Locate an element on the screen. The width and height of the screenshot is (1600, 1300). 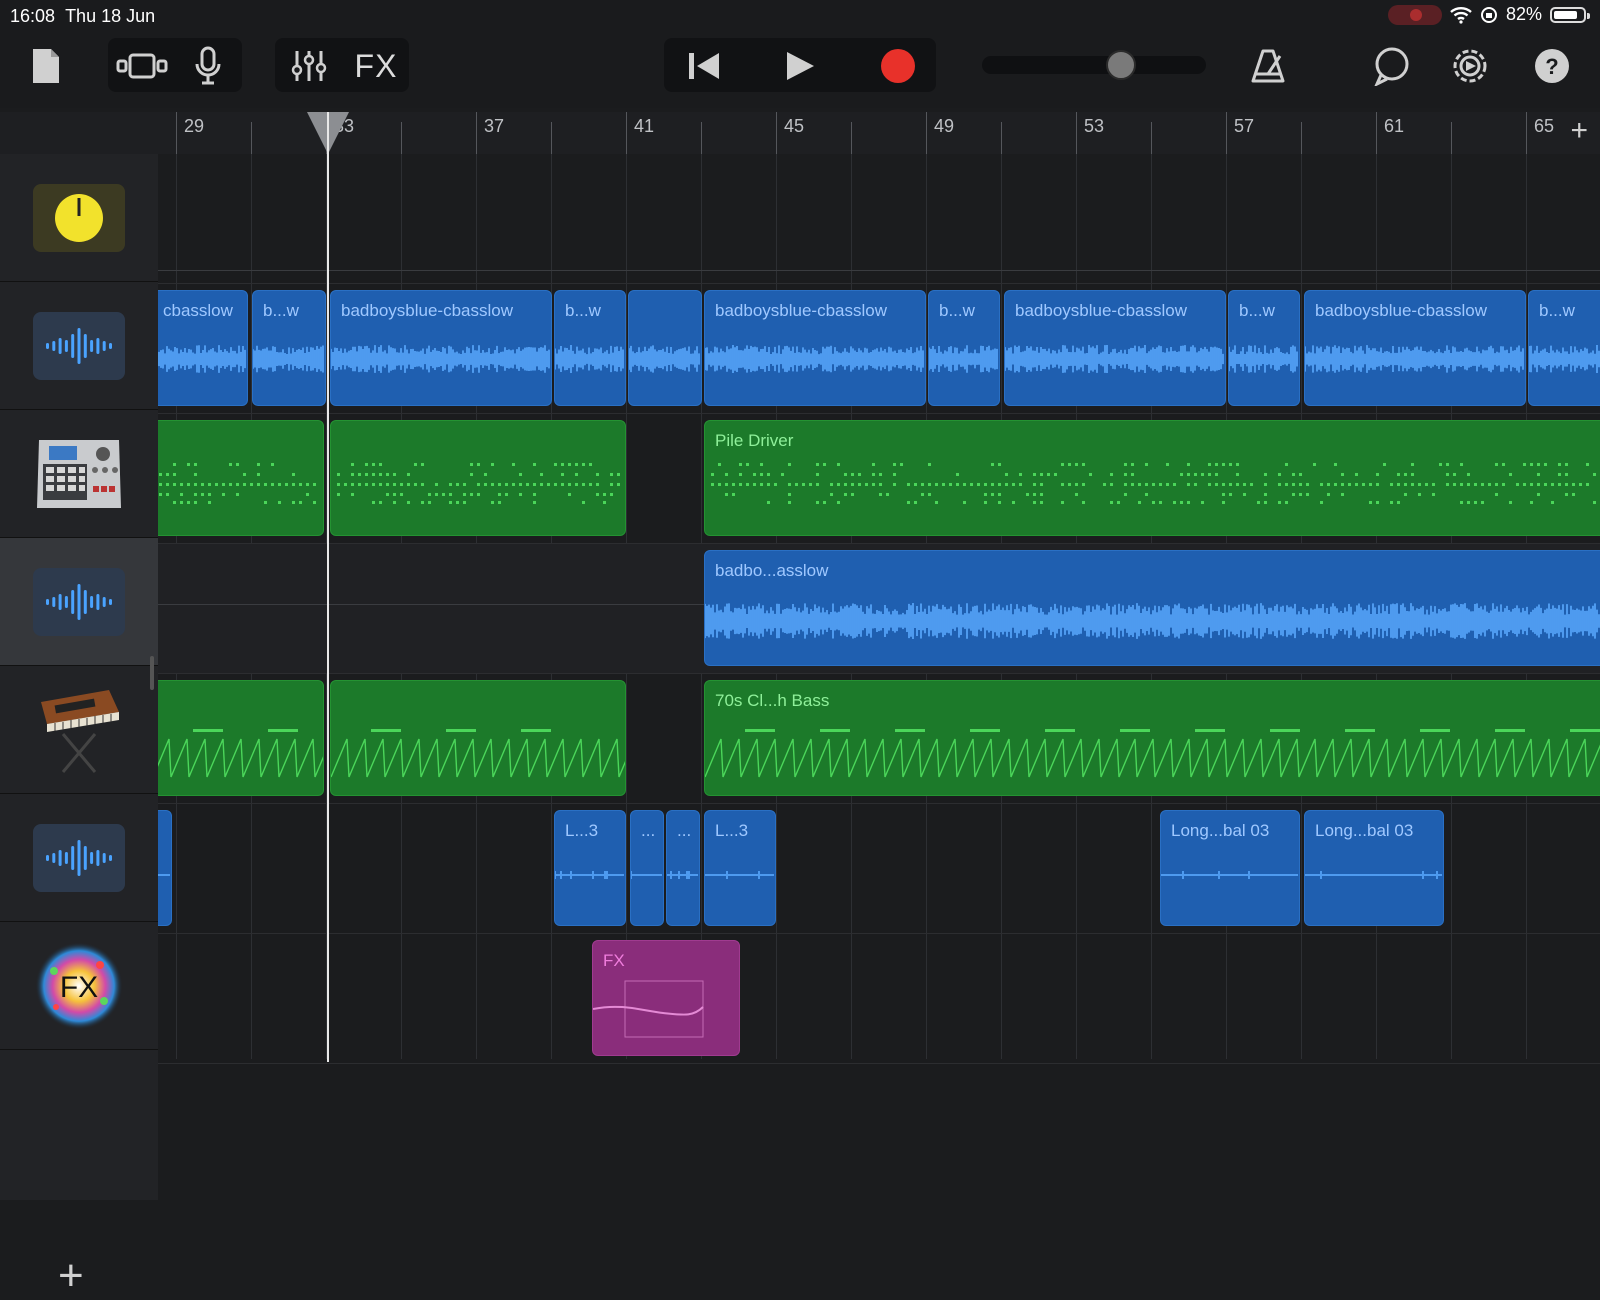
document-icon is located at coordinates (46, 66).